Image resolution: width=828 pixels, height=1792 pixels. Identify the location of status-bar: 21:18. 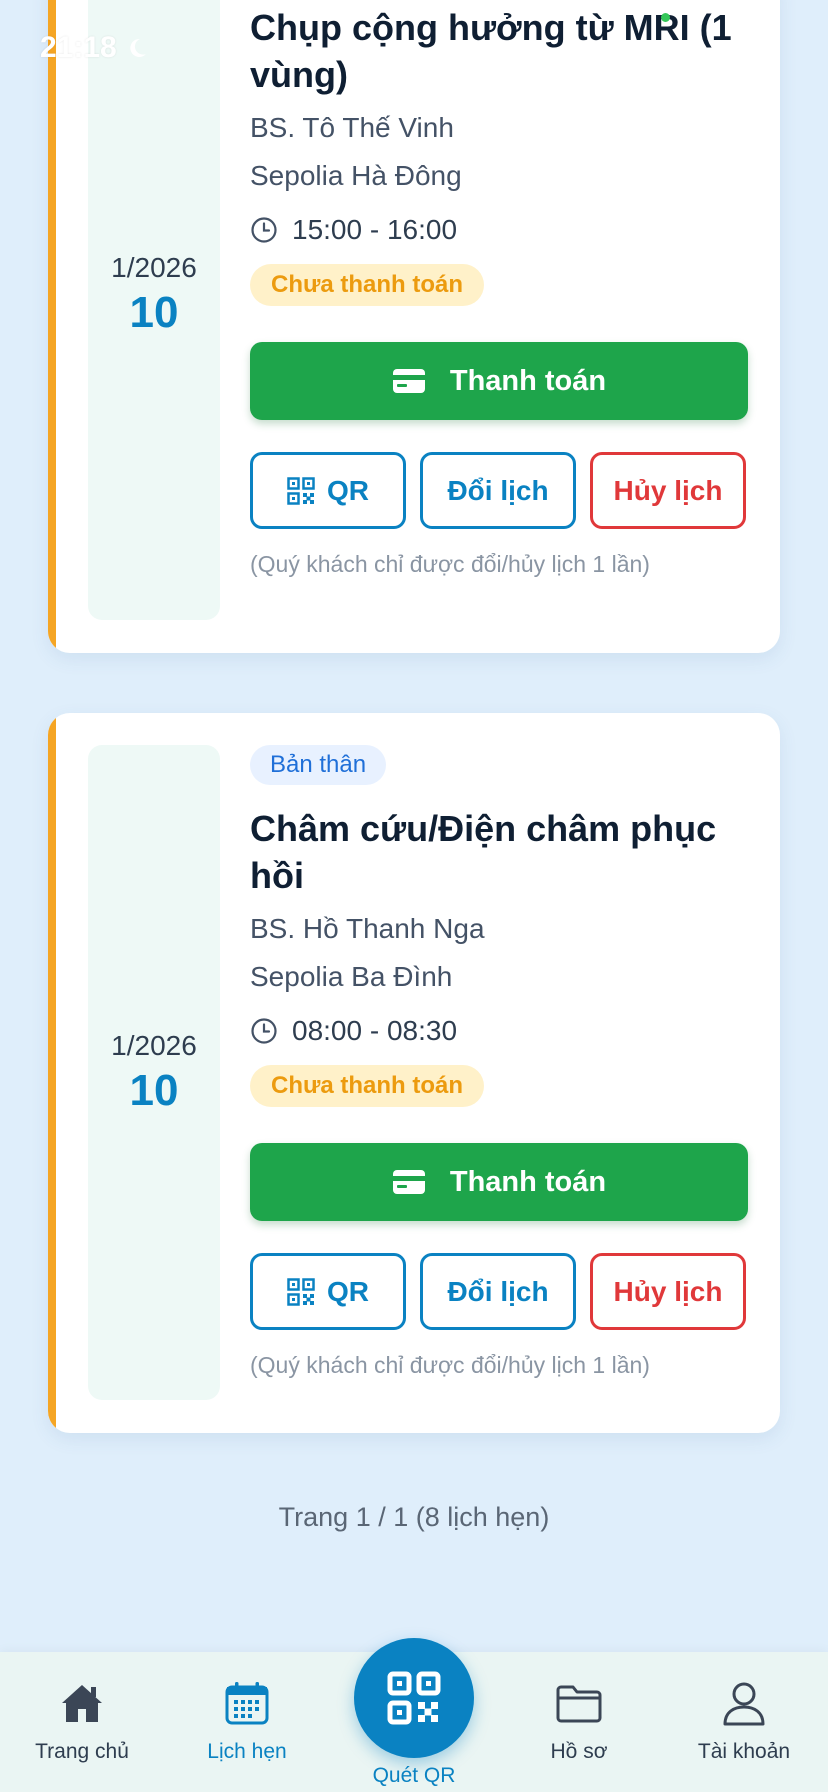
(94, 48).